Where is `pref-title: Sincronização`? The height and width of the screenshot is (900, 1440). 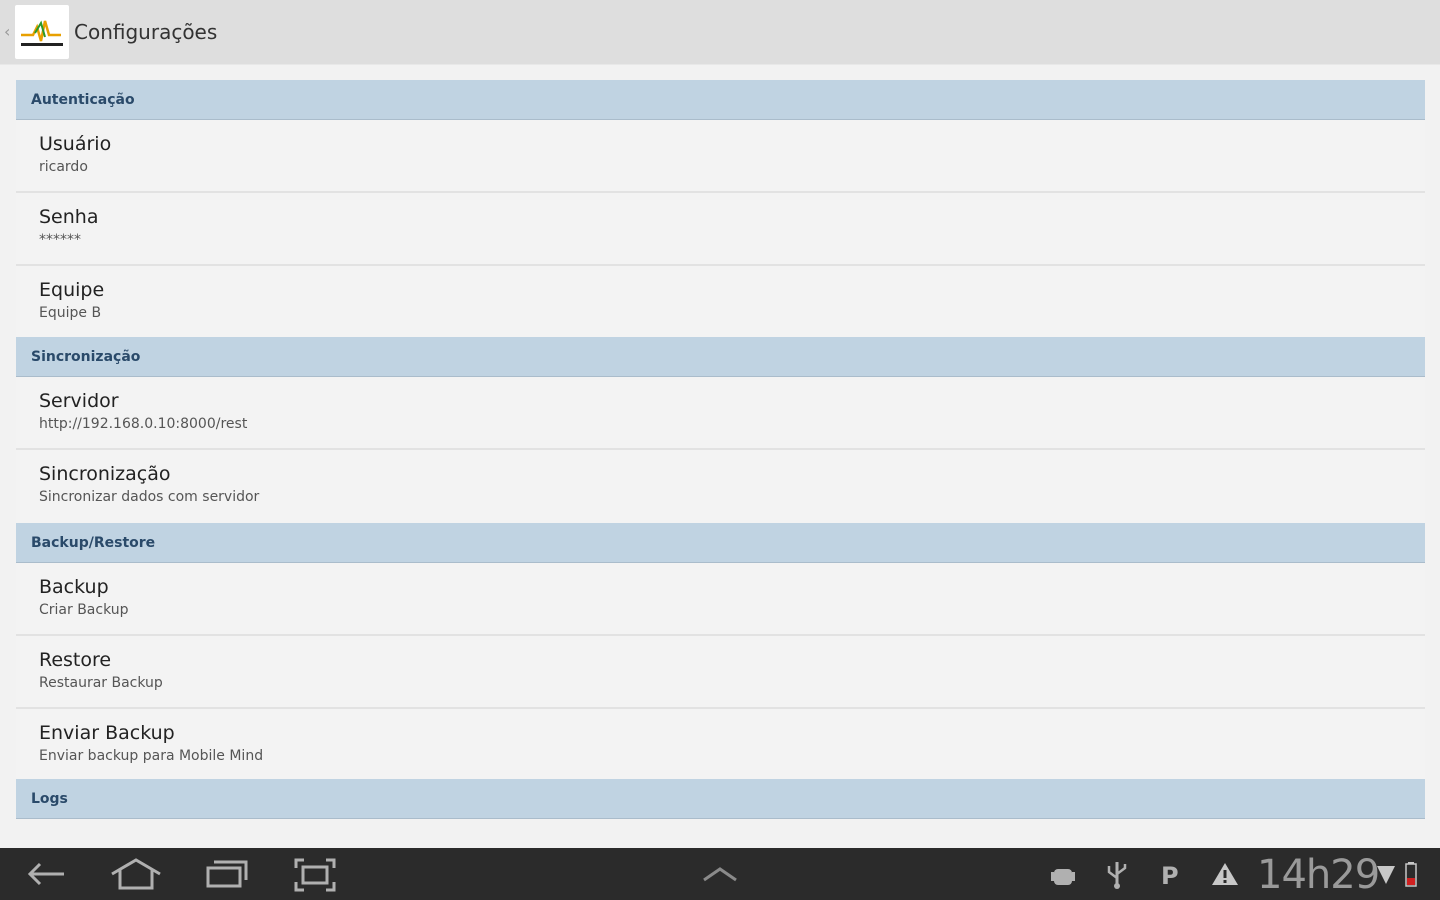 pref-title: Sincronização is located at coordinates (105, 474).